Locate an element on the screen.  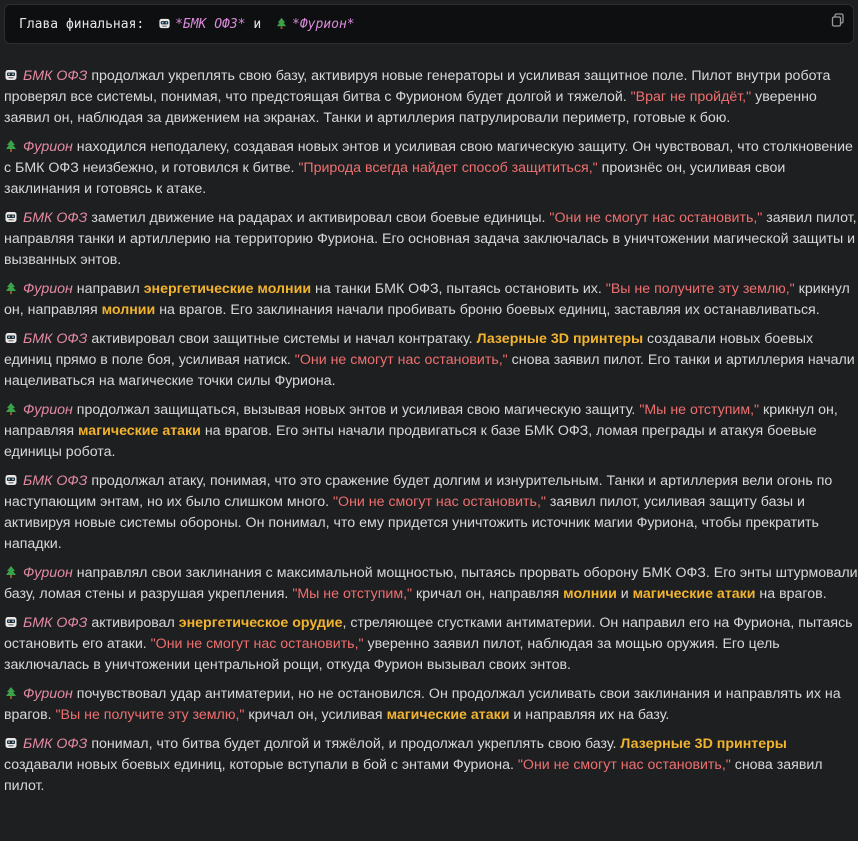
quote-text: "Враг не пройдёт," is located at coordinates (691, 97).